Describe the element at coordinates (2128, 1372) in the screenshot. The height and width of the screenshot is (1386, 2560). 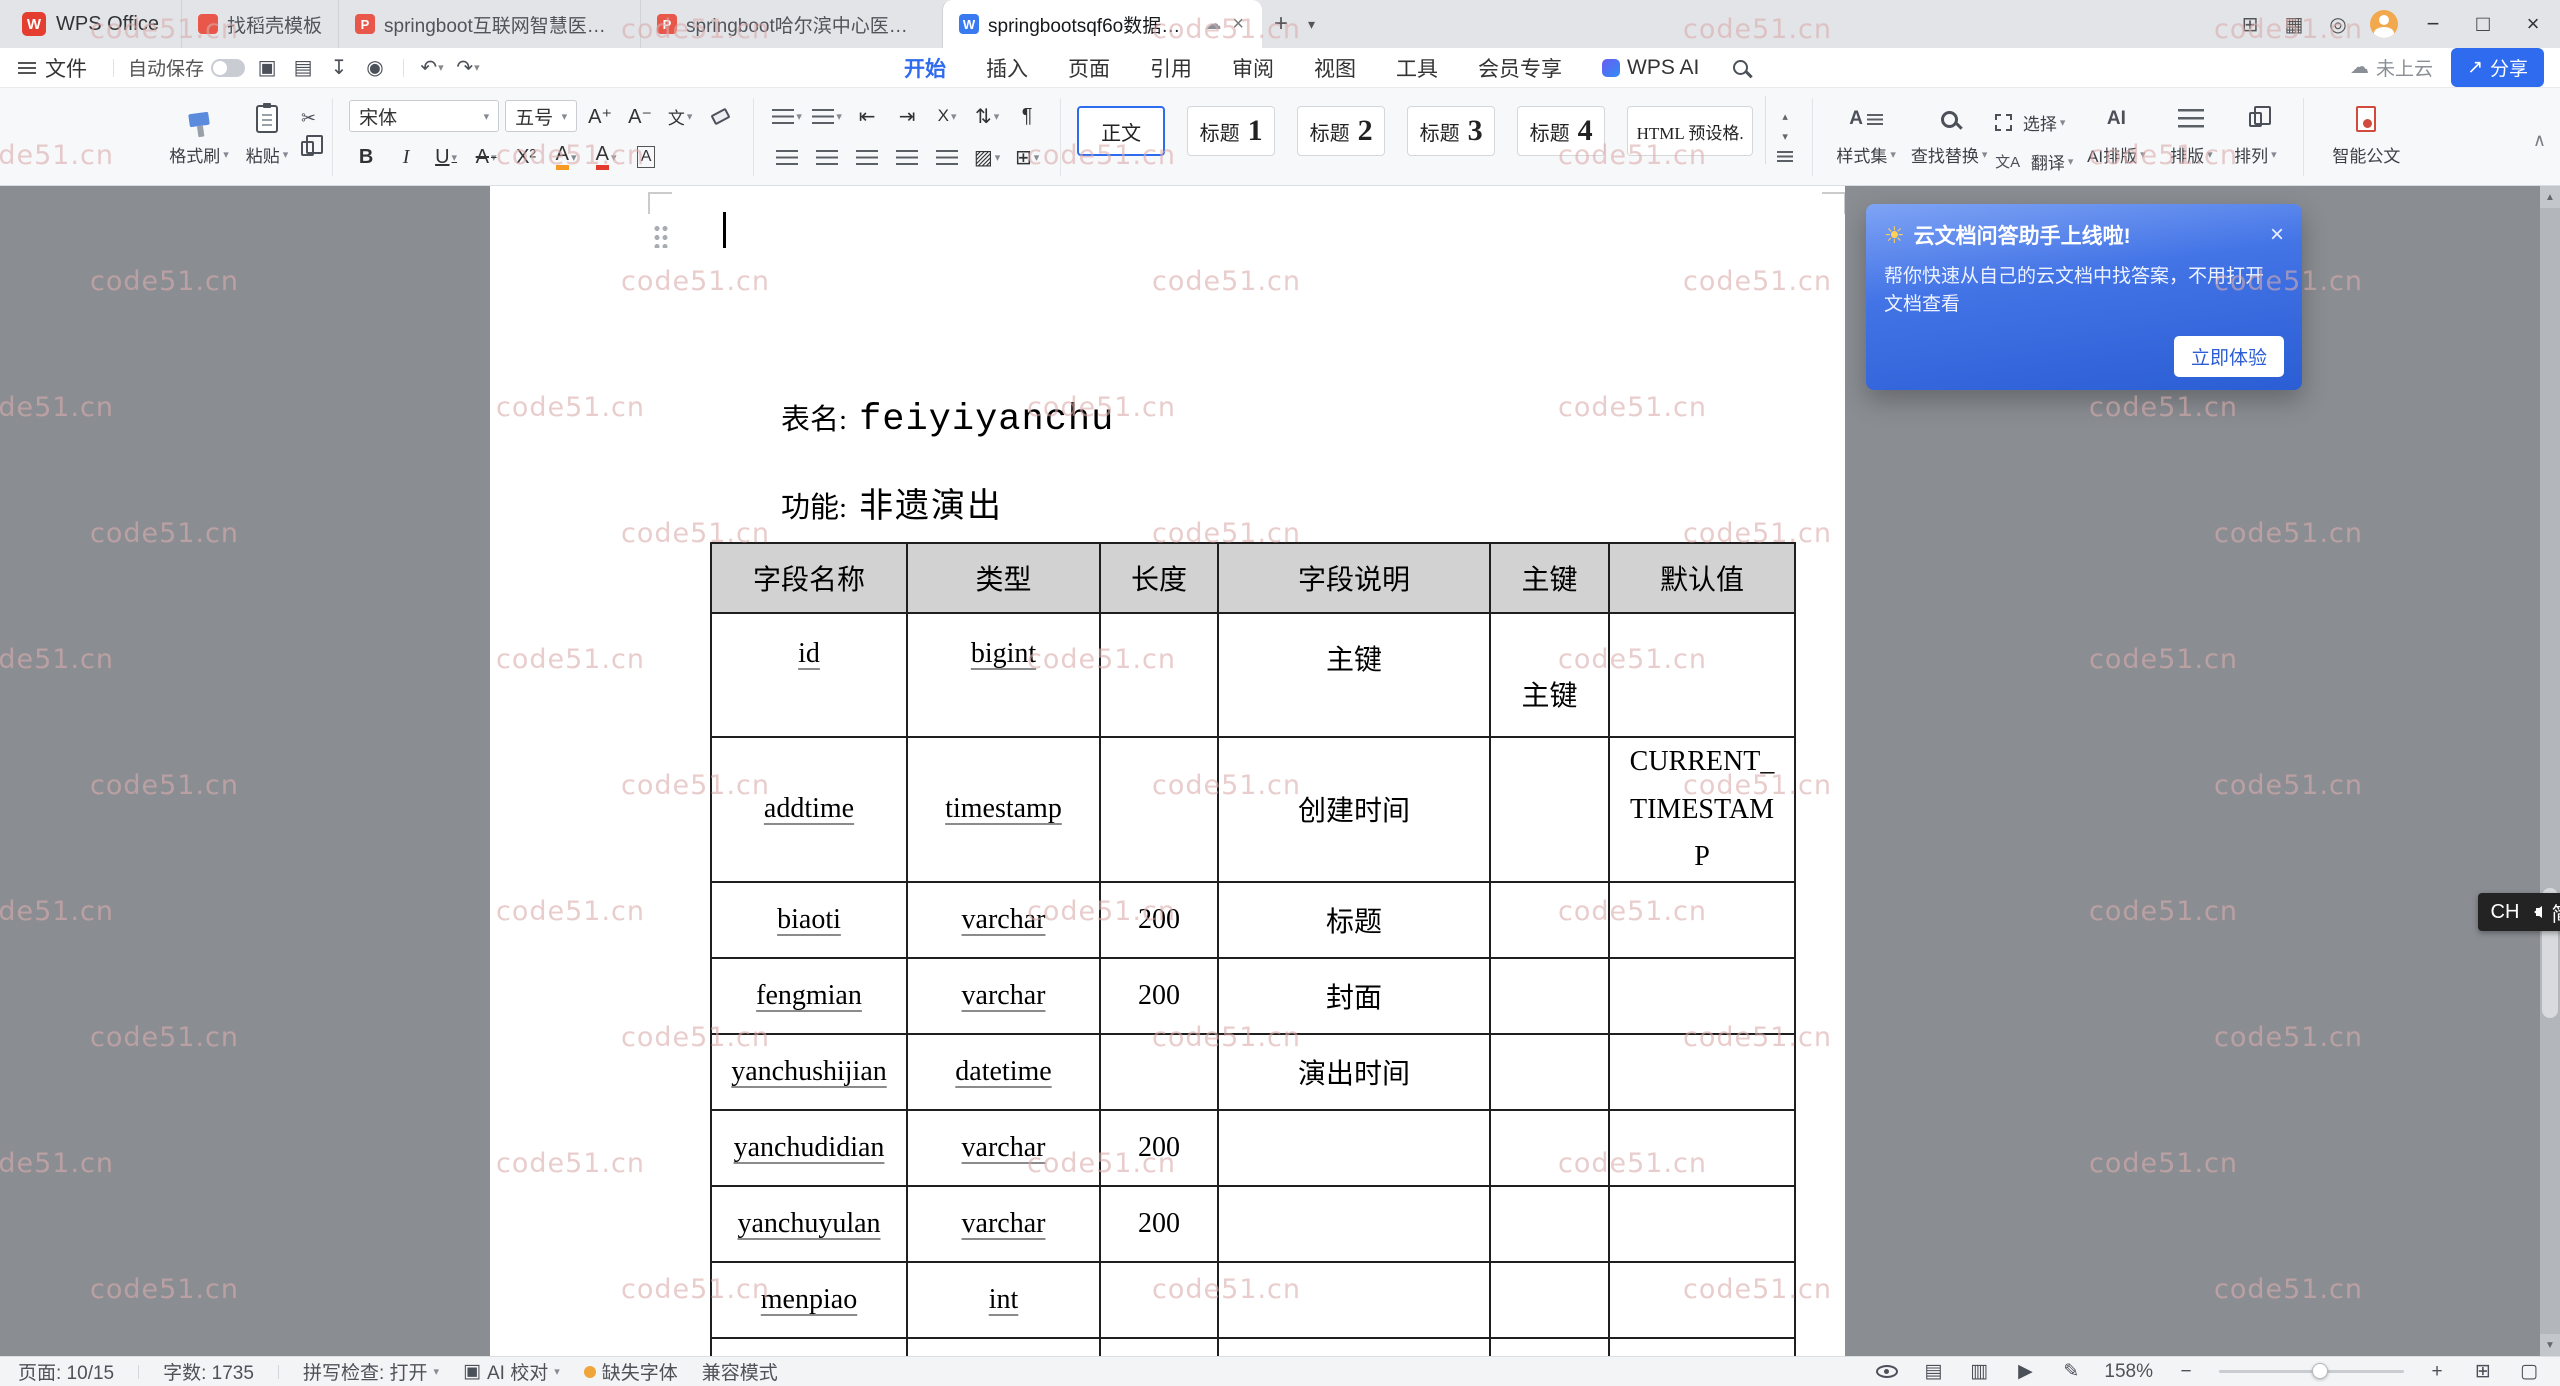
I see `zoom-percentage: 158%` at that location.